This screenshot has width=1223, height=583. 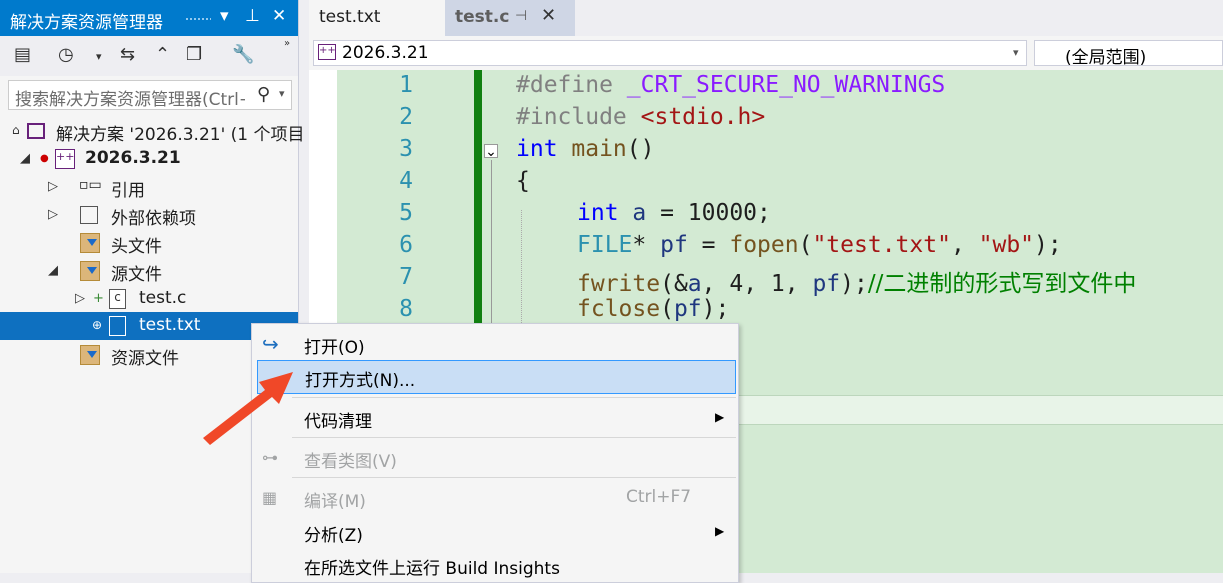 I want to click on code-token: *, so click(x=646, y=245).